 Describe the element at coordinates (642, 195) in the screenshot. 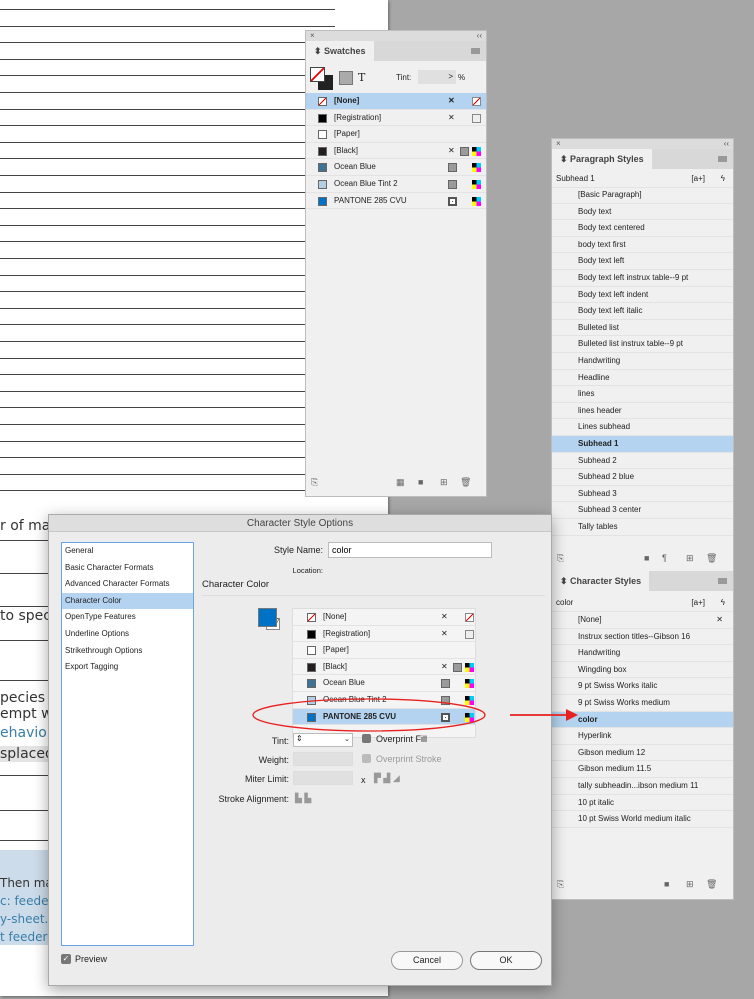

I see `style-list-item: [Basic Paragraph]` at that location.